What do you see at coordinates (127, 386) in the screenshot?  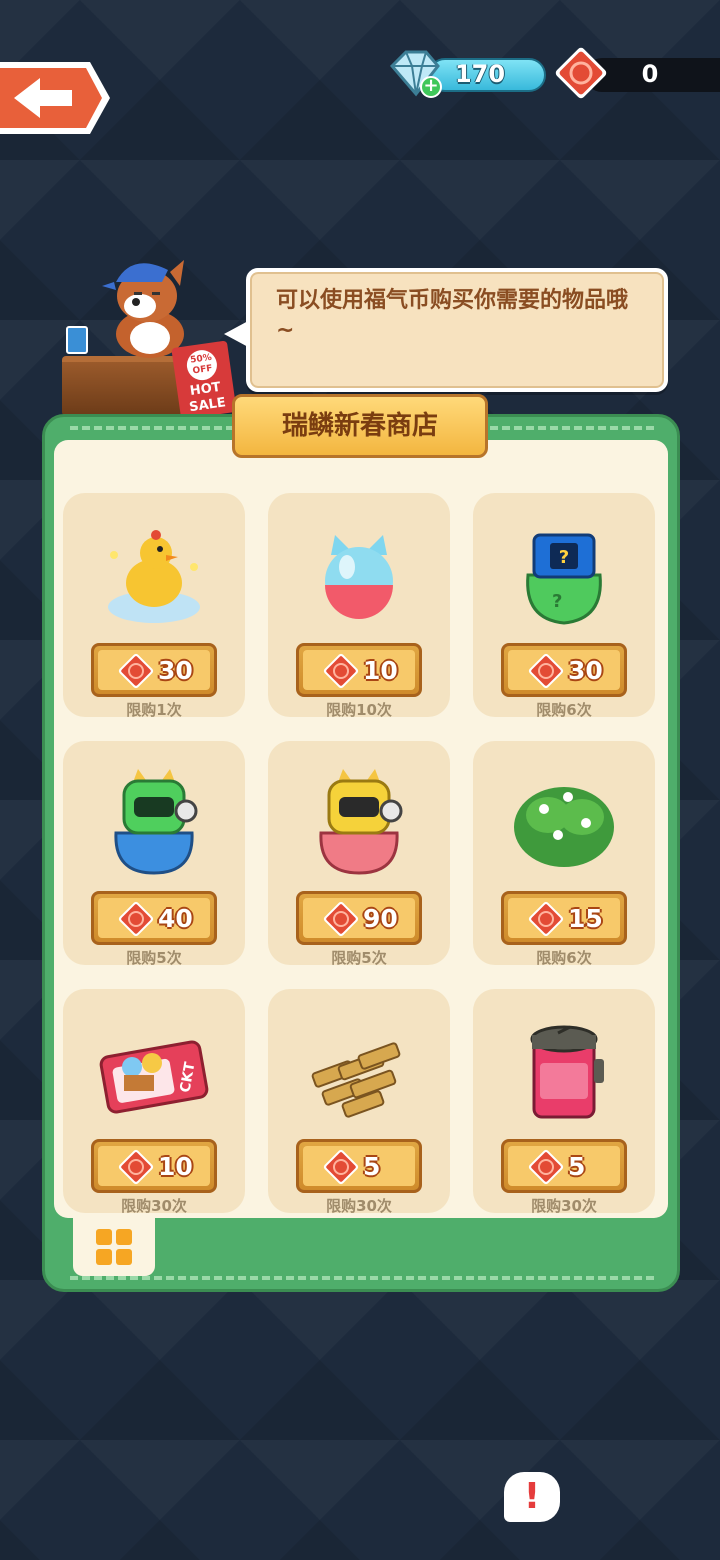 I see `shop-counter` at bounding box center [127, 386].